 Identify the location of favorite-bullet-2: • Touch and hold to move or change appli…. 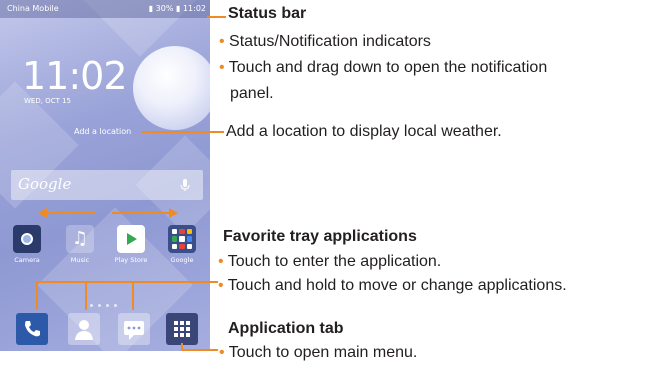
(392, 286).